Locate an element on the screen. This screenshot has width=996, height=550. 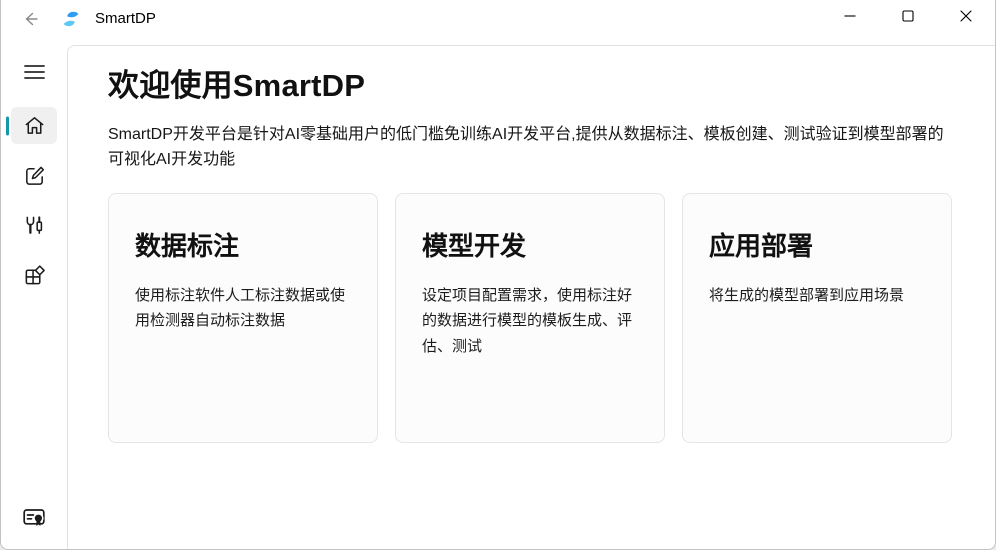
active-indicator is located at coordinates (7, 125).